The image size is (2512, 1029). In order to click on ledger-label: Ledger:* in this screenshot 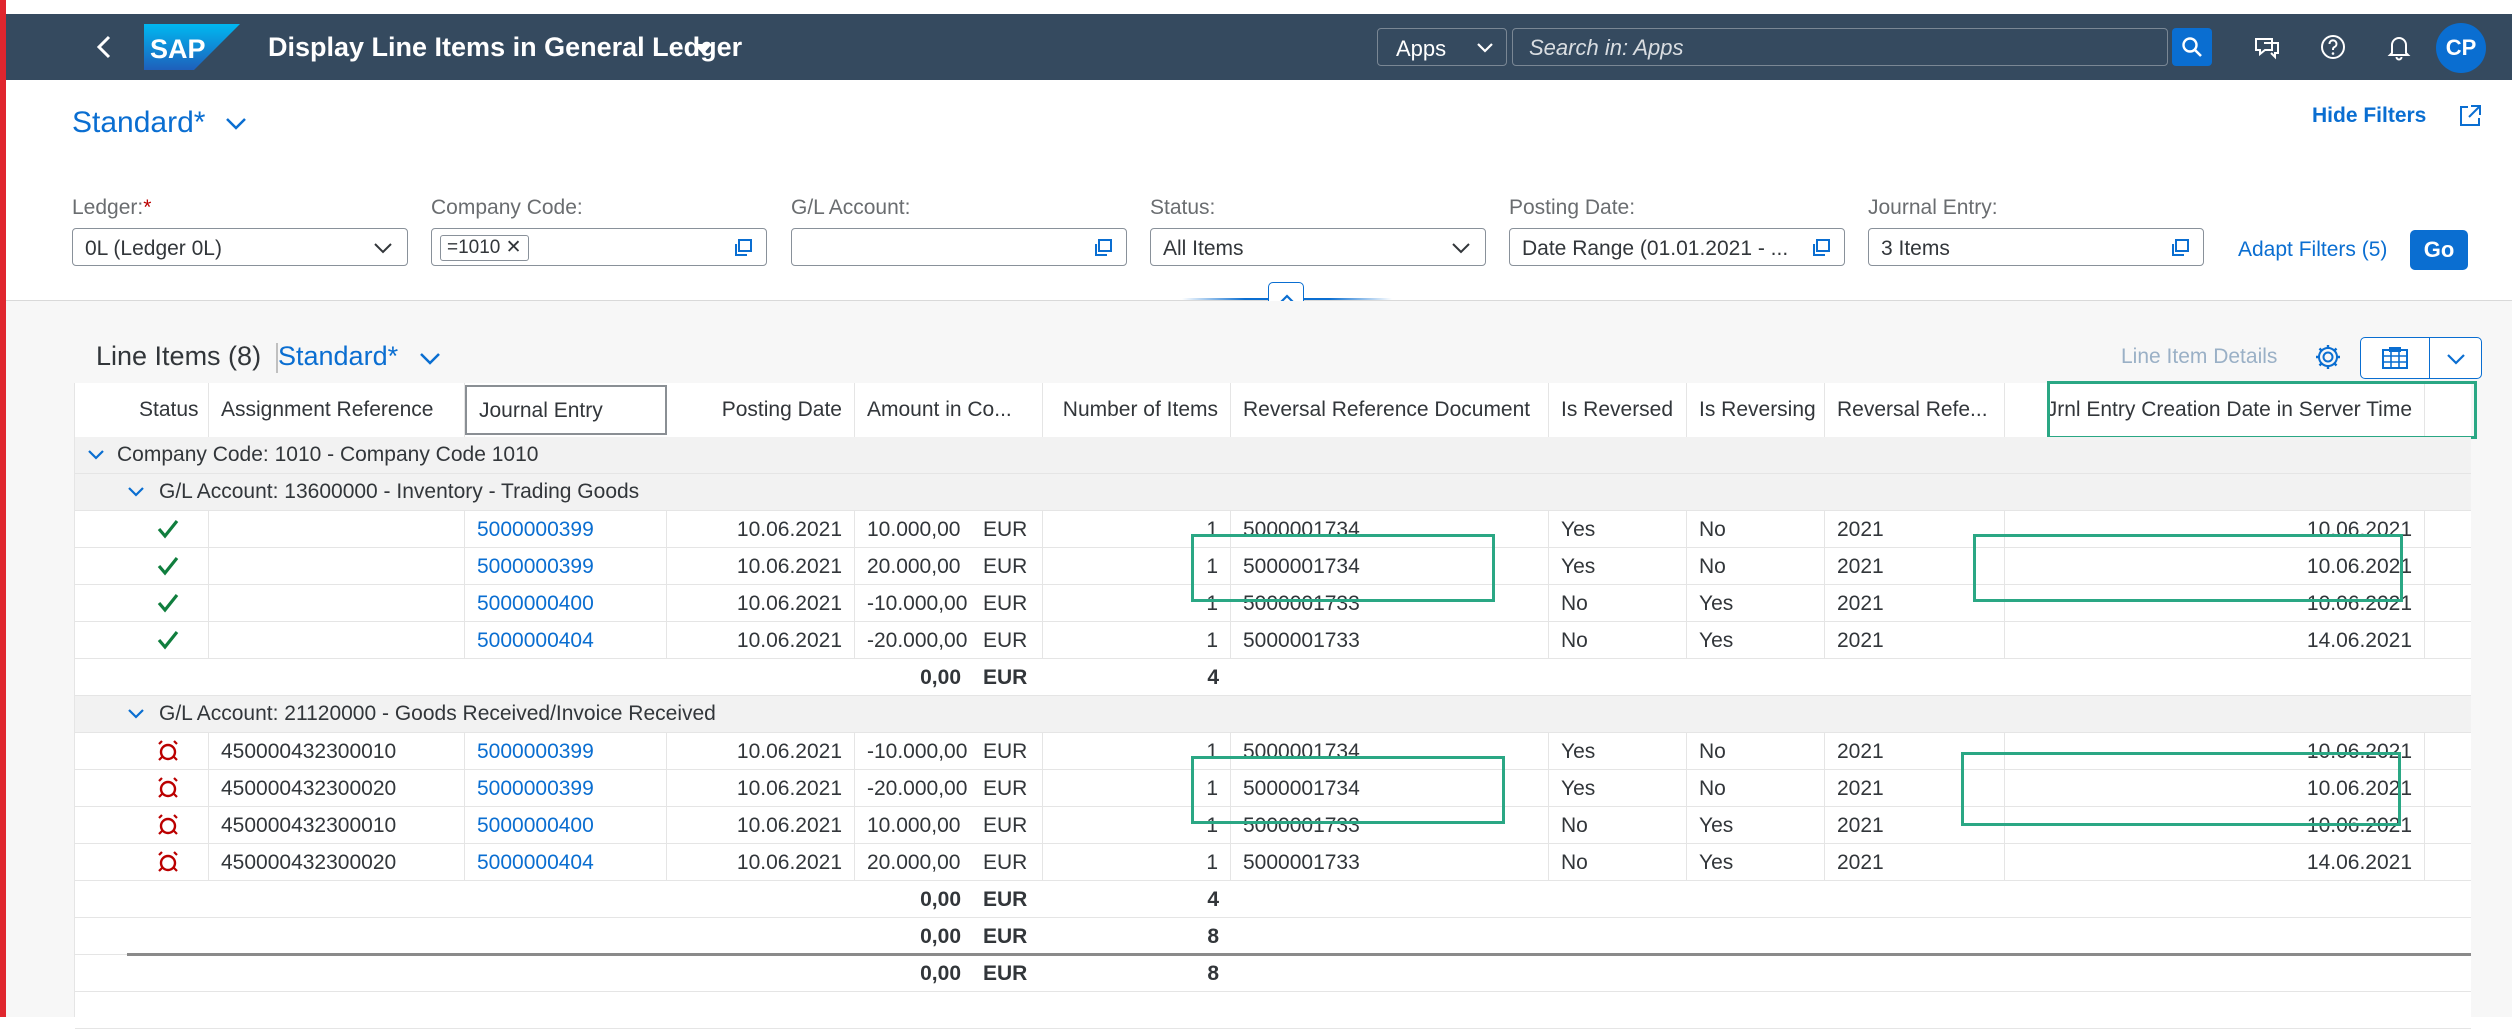, I will do `click(112, 207)`.